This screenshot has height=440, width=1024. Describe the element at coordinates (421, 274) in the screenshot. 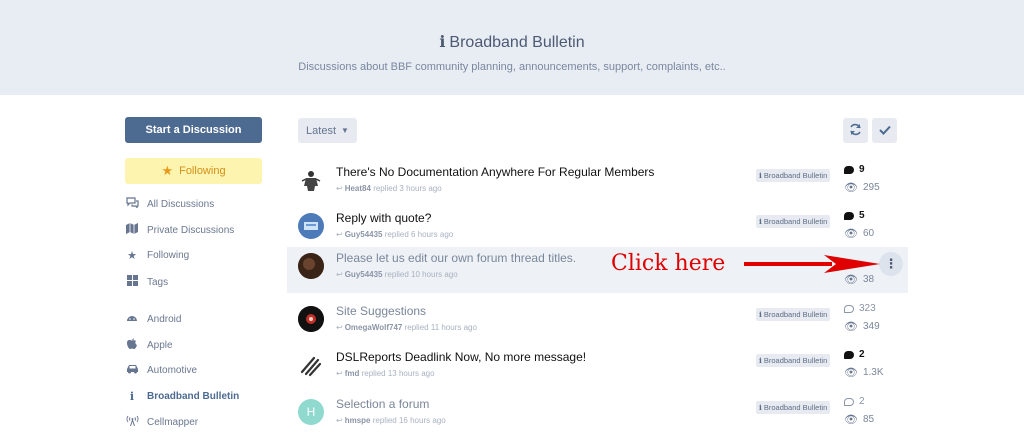

I see `discussion-action: replied 10 hours ago` at that location.